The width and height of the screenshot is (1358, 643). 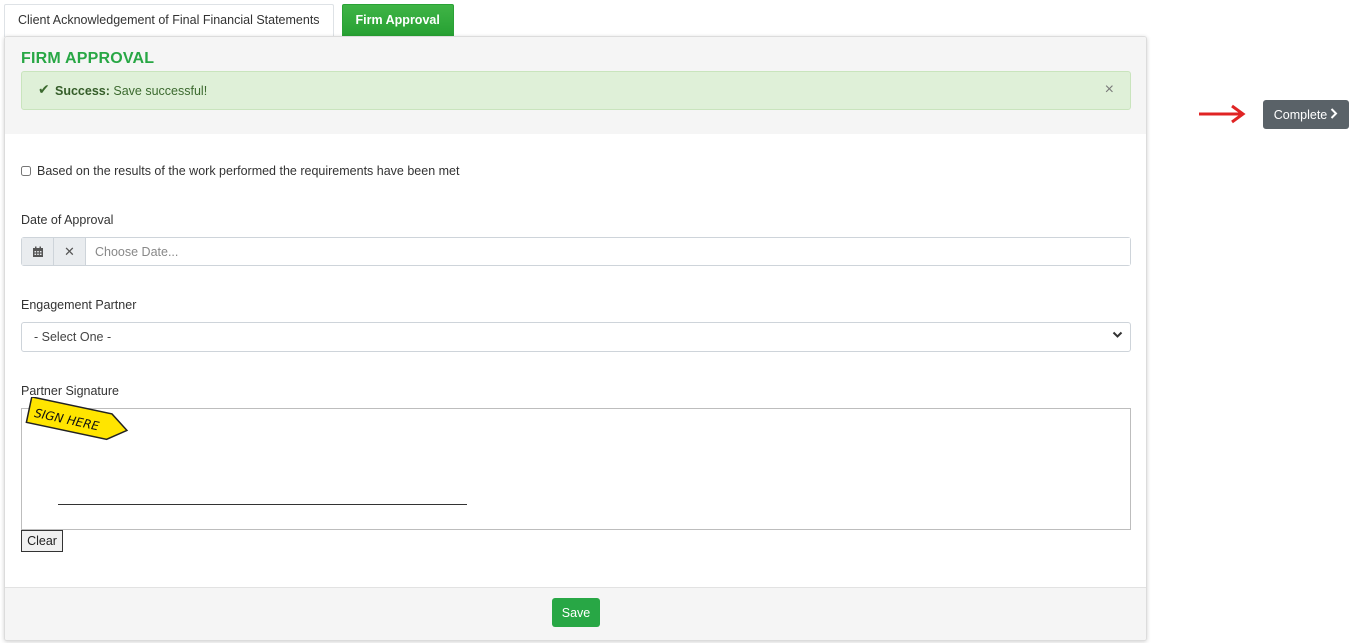 What do you see at coordinates (82, 91) in the screenshot?
I see `alert-strong: Success:` at bounding box center [82, 91].